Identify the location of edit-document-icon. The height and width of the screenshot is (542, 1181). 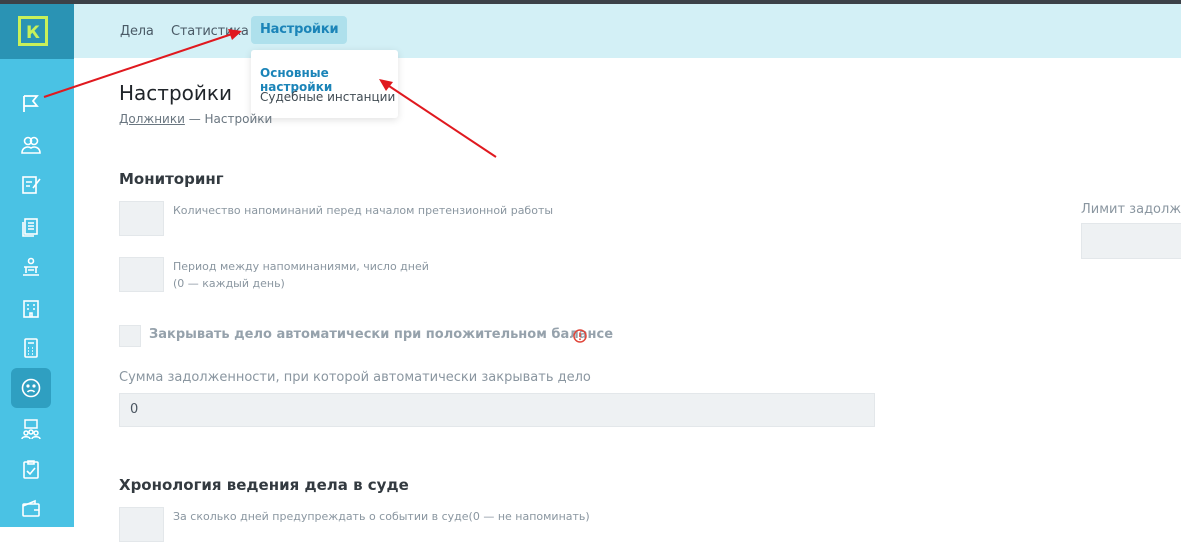
(31, 185).